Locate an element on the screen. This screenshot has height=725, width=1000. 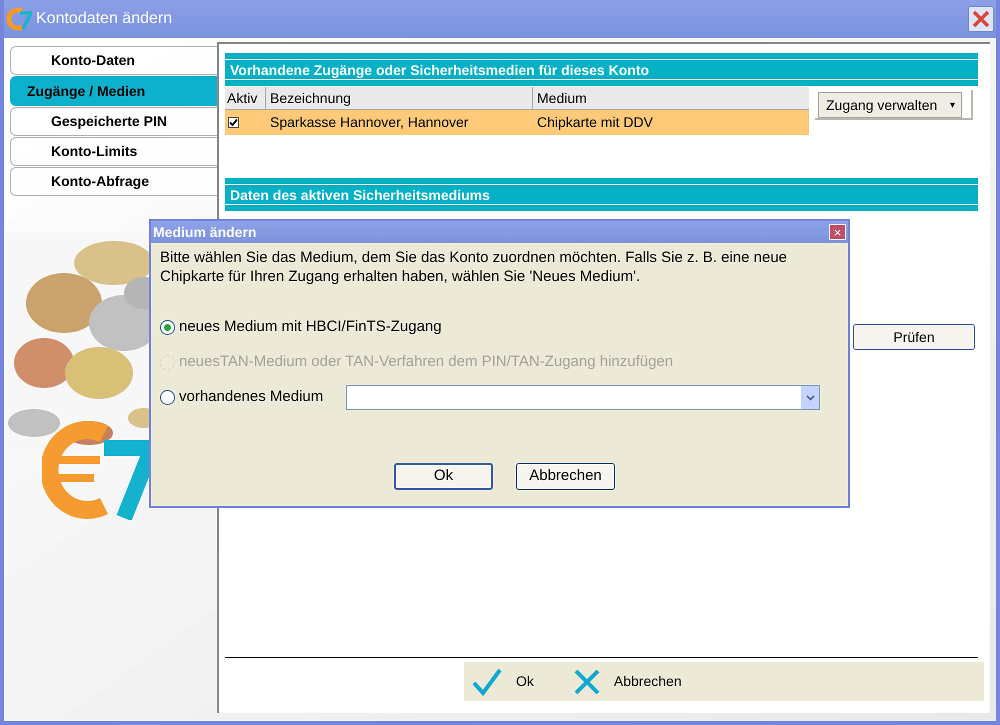
checkmark-icon is located at coordinates (487, 682).